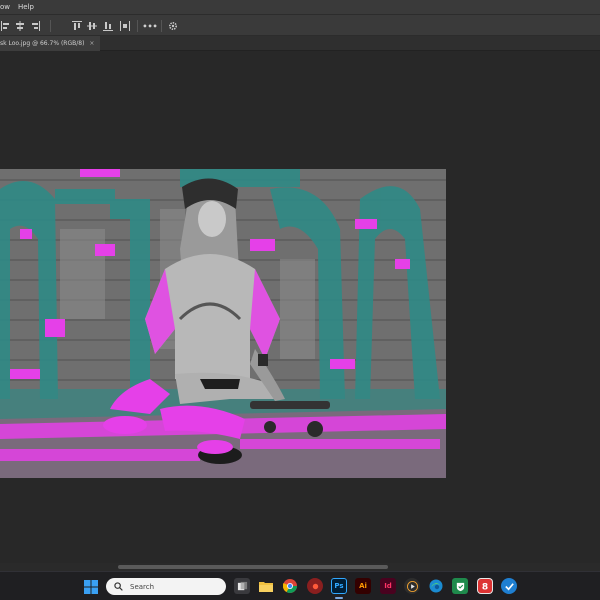 The height and width of the screenshot is (600, 600). What do you see at coordinates (253, 567) in the screenshot?
I see `scrollbar-thumb` at bounding box center [253, 567].